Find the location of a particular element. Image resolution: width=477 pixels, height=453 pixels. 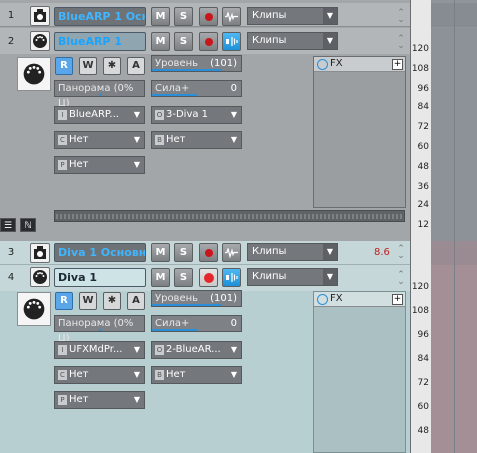

output-badge: O is located at coordinates (159, 115).